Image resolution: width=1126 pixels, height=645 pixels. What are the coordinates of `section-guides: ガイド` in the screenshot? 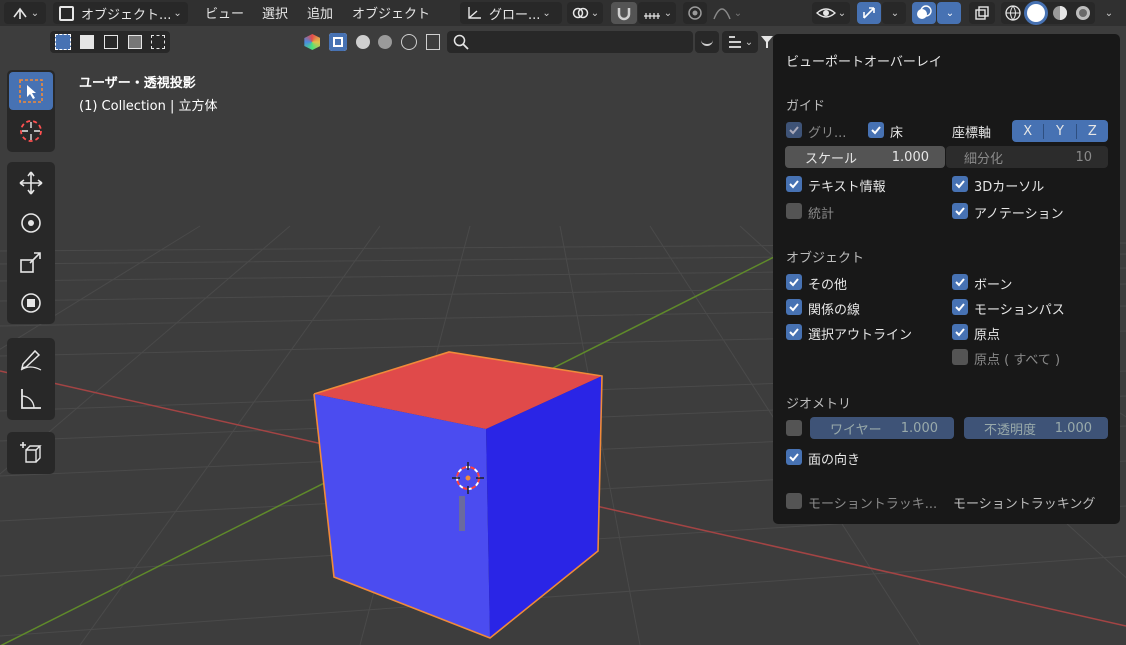 It's located at (806, 106).